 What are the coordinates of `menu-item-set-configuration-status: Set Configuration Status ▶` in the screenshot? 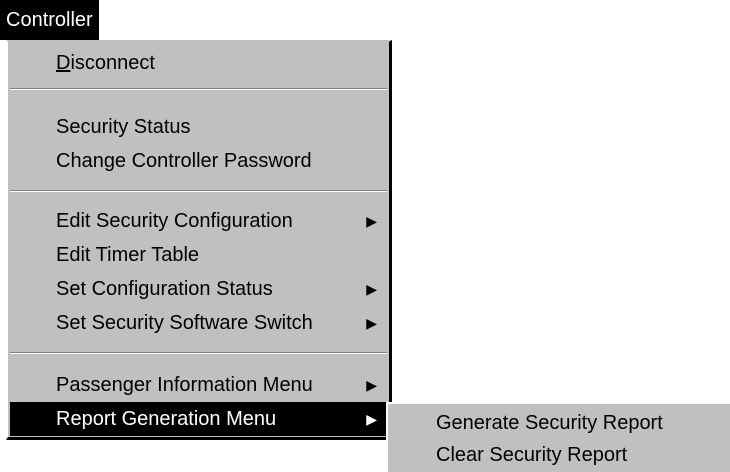 It's located at (198, 289).